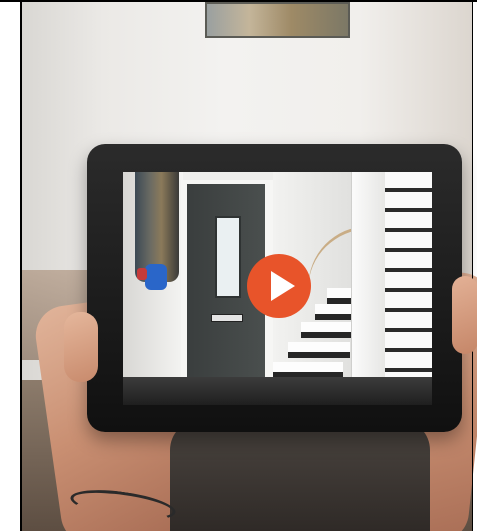 Image resolution: width=477 pixels, height=531 pixels. I want to click on blue-bag, so click(156, 277).